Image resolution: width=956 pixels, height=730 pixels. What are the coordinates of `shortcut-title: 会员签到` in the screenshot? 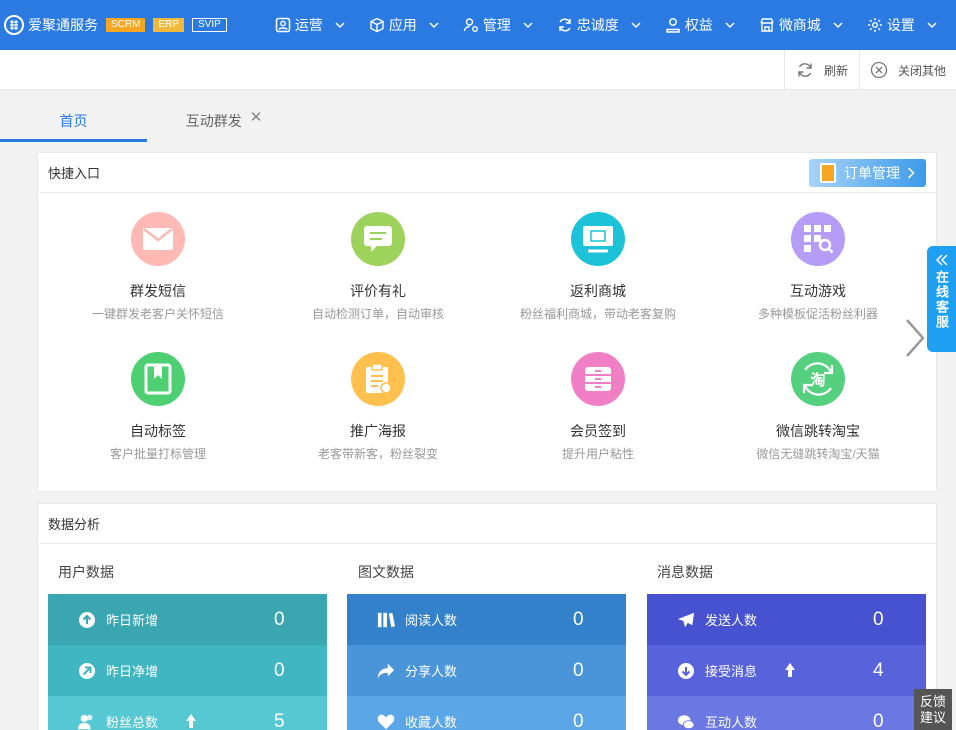 It's located at (598, 431).